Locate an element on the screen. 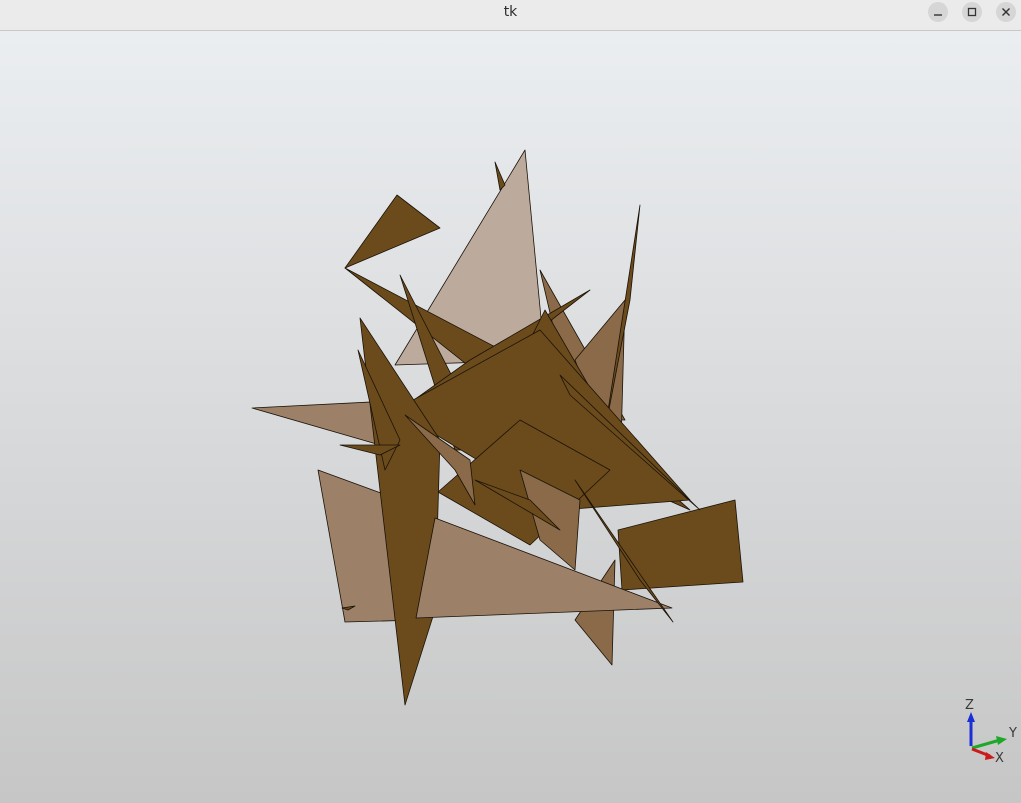 The height and width of the screenshot is (803, 1021). maximize-icon is located at coordinates (972, 12).